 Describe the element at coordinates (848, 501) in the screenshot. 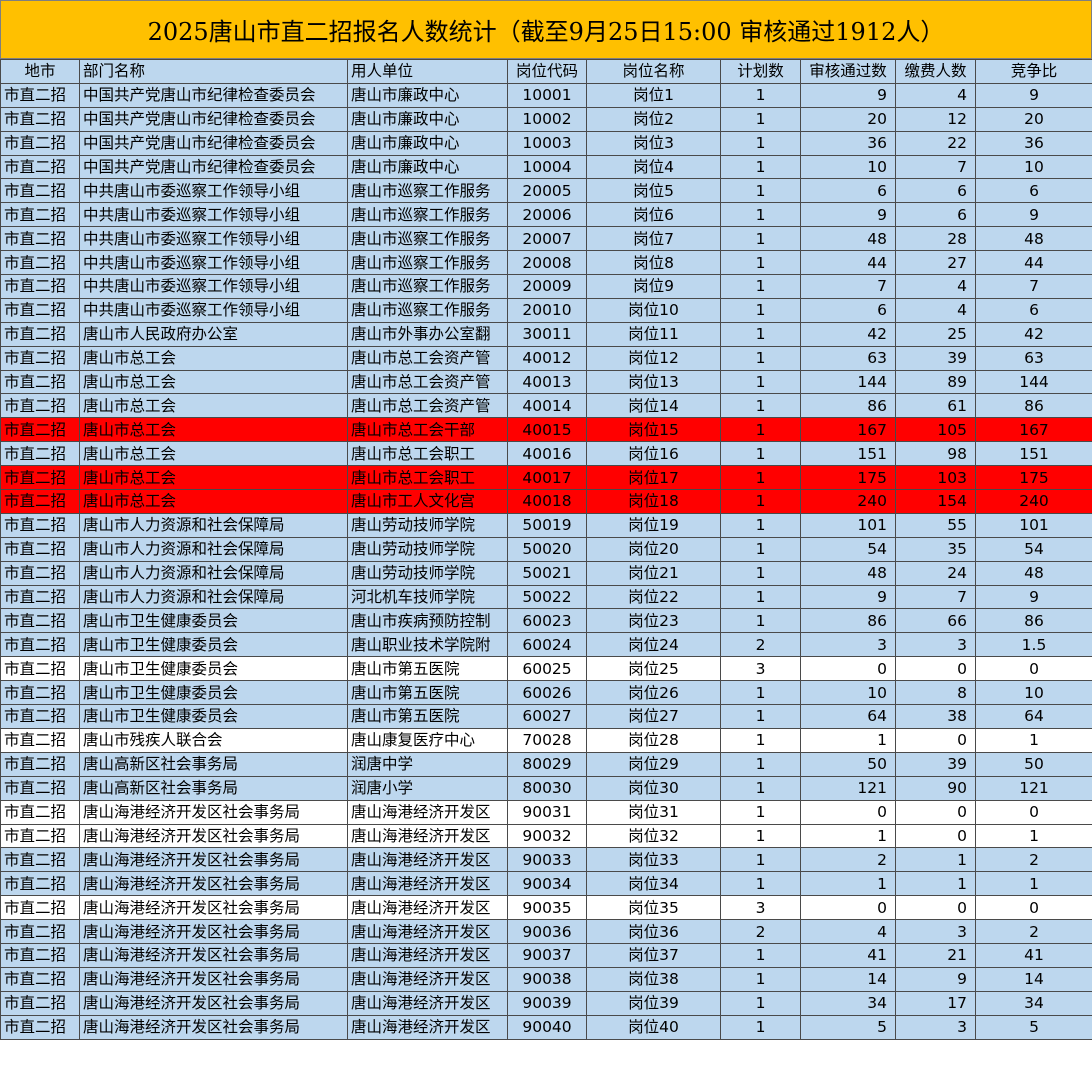

I see `cell-passed: 240` at that location.